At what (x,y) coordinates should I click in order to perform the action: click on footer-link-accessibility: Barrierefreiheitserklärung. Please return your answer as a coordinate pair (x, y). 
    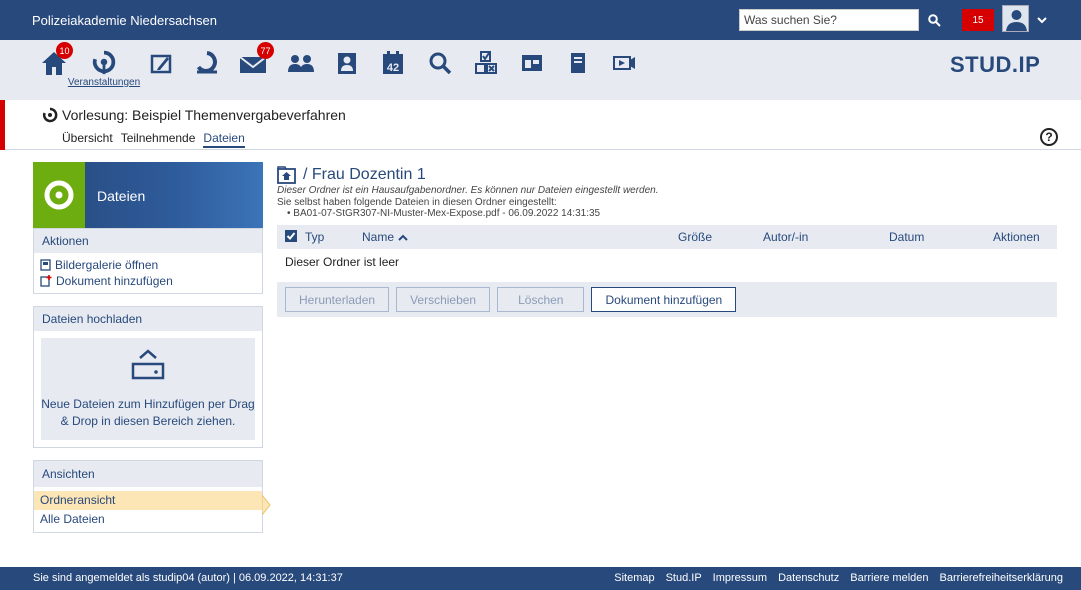
    Looking at the image, I should click on (1002, 578).